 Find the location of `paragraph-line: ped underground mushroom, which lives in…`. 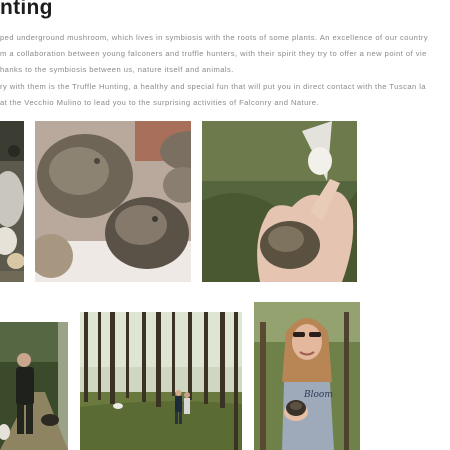

paragraph-line: ped underground mushroom, which lives in… is located at coordinates (214, 37).